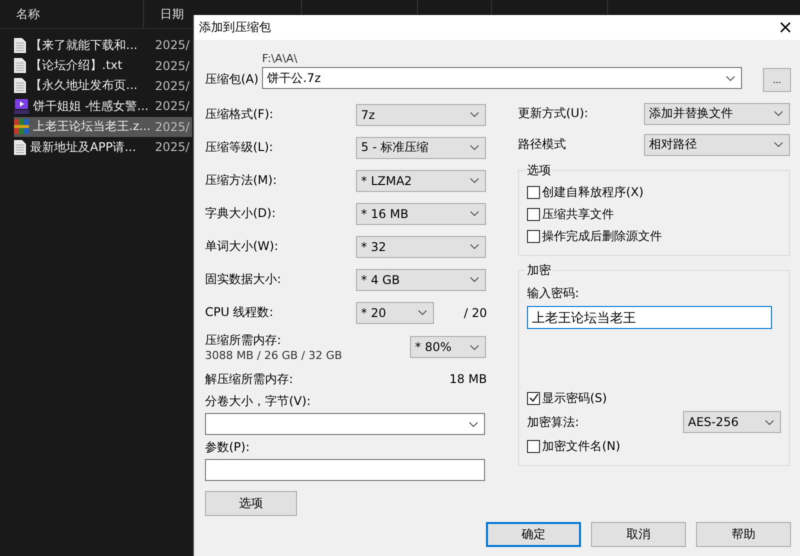 This screenshot has height=556, width=800. I want to click on field-label: 压缩包(A), so click(232, 79).